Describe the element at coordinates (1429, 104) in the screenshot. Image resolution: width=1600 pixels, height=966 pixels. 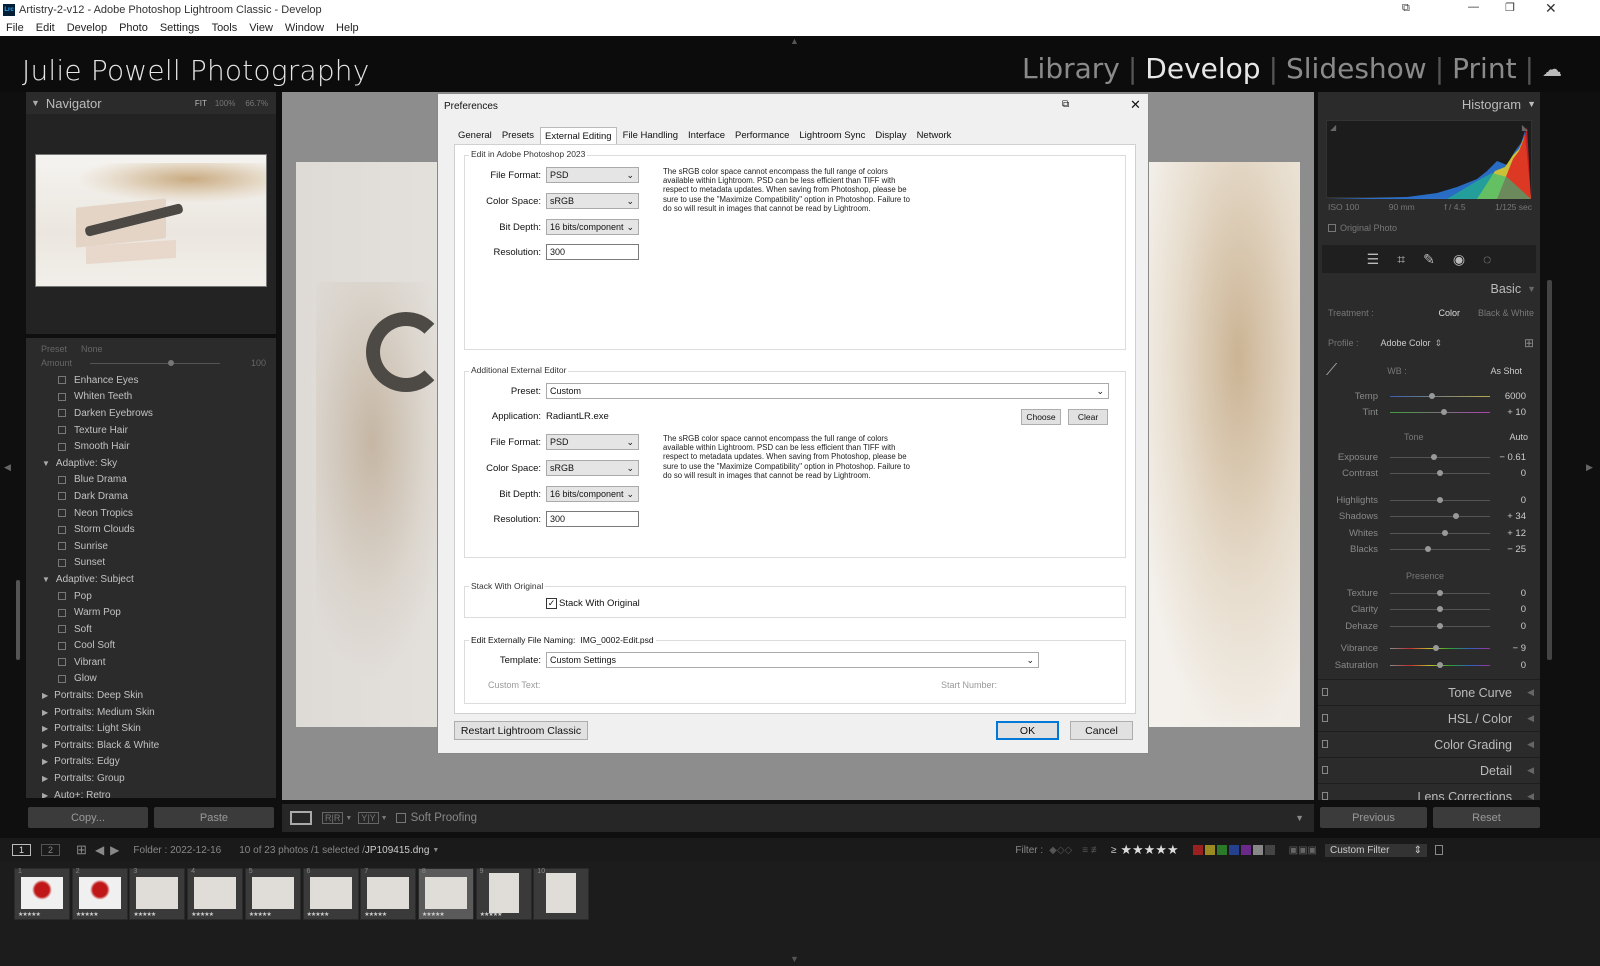
I see `histogram-header: Histogram ▼` at that location.